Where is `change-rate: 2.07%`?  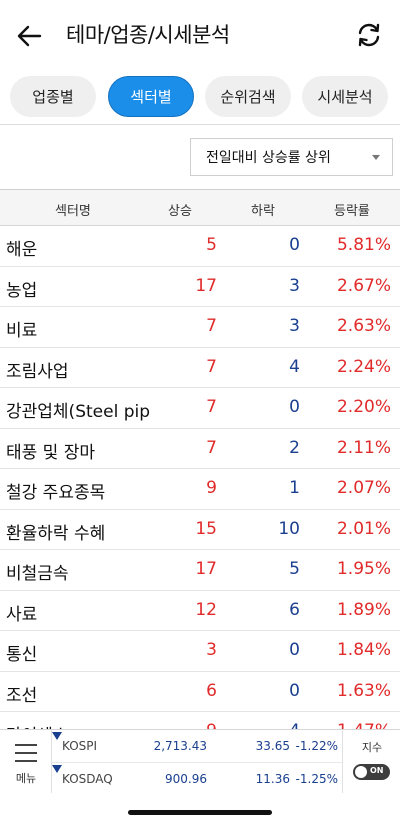 change-rate: 2.07% is located at coordinates (363, 488).